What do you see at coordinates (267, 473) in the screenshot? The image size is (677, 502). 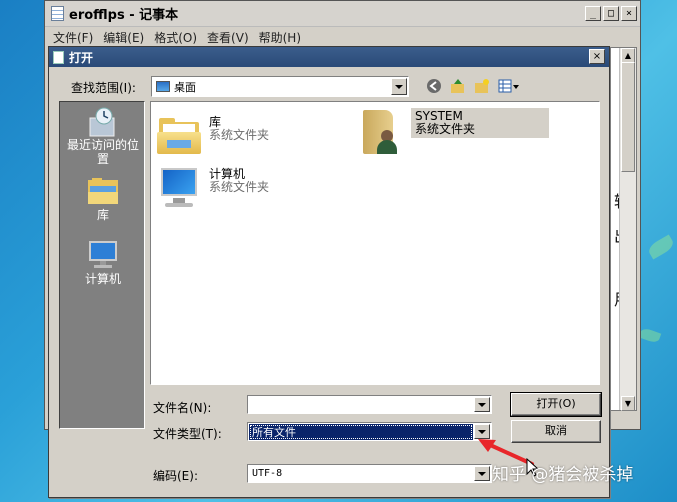 I see `encoding-value: UTF-8` at bounding box center [267, 473].